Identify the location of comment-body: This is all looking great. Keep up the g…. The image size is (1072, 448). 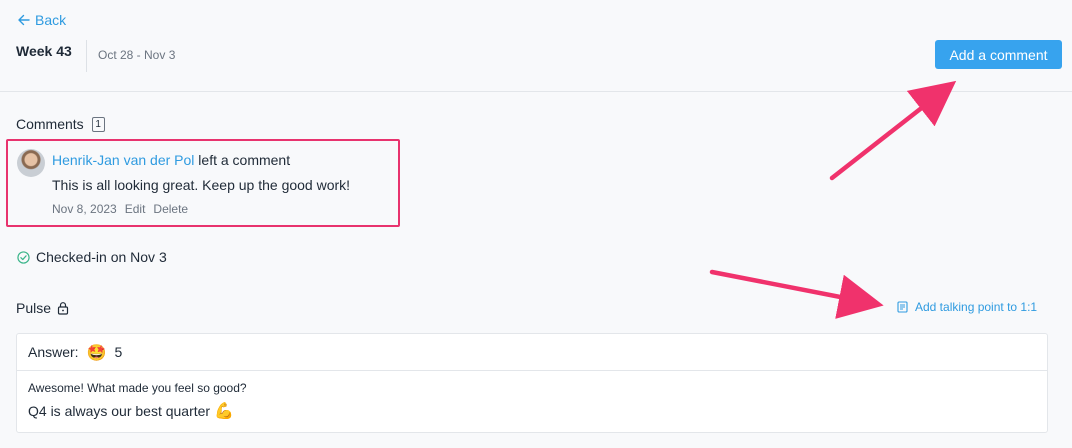
(201, 185).